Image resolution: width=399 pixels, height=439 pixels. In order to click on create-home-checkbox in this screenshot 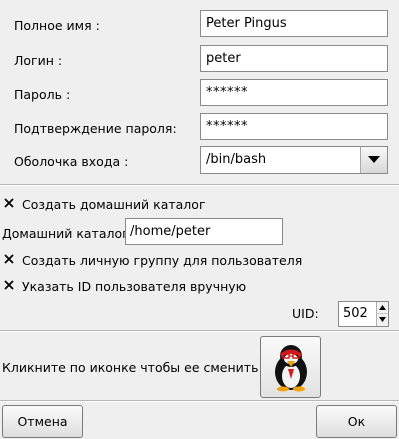, I will do `click(9, 203)`.